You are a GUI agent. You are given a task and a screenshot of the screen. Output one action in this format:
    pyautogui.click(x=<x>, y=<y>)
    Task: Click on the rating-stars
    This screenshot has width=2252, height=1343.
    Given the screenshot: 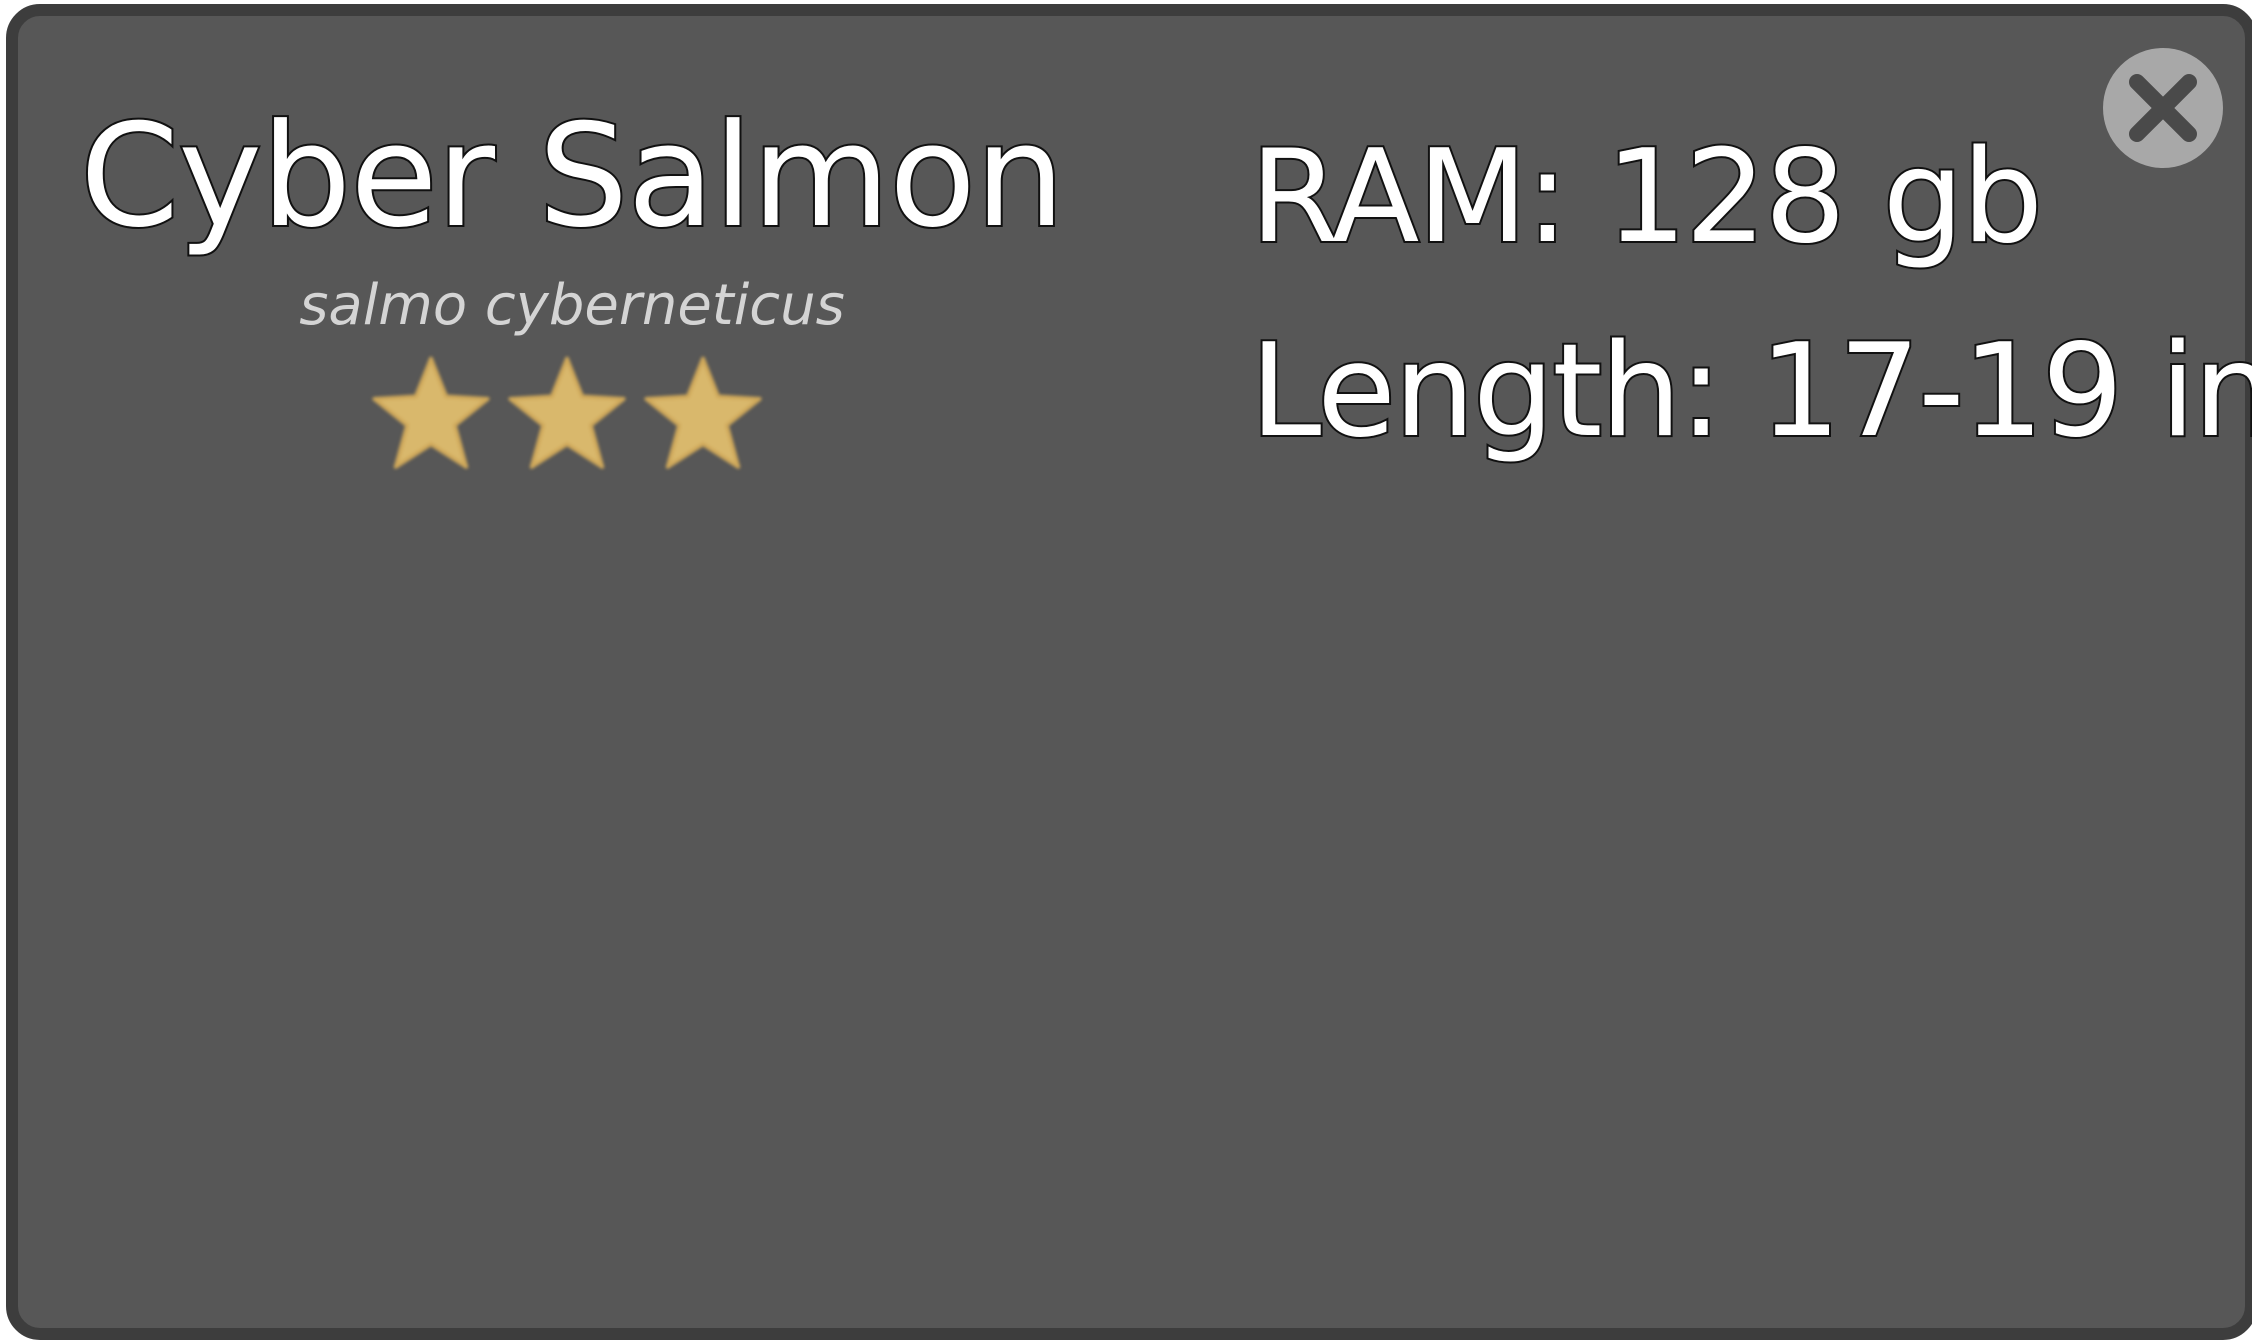 What is the action you would take?
    pyautogui.click(x=568, y=416)
    